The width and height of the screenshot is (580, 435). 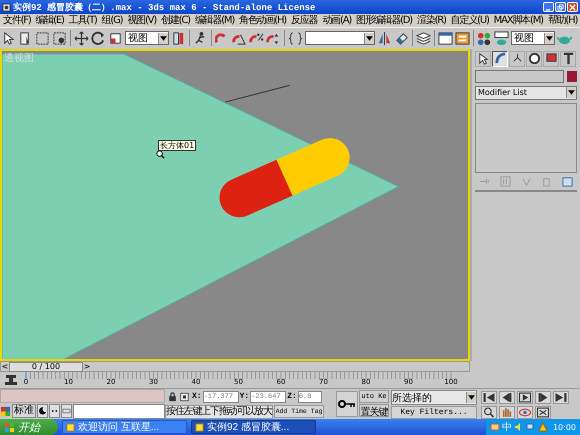 I want to click on move-icon, so click(x=81, y=38).